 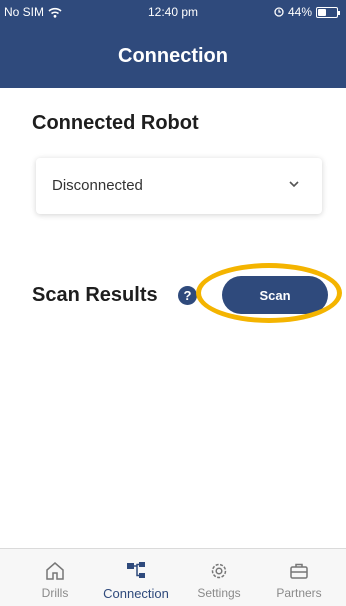 I want to click on dropdown-selected-value: Disconnected, so click(x=97, y=185).